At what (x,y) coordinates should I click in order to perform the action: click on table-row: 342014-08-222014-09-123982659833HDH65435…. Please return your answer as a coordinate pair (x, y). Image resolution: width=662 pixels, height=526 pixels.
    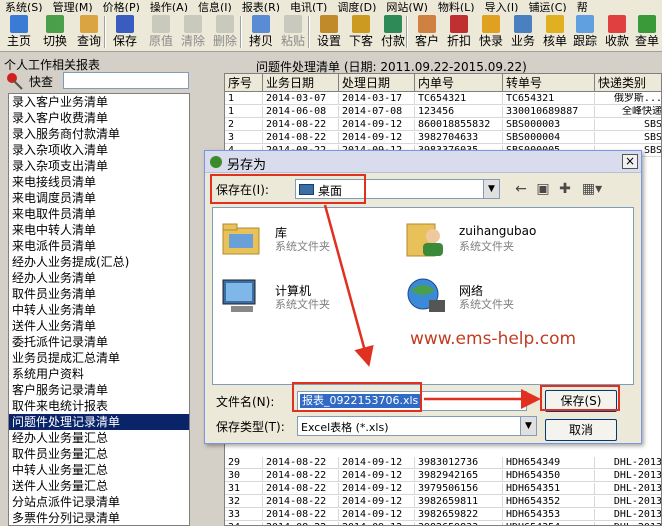
    Looking at the image, I should click on (443, 523).